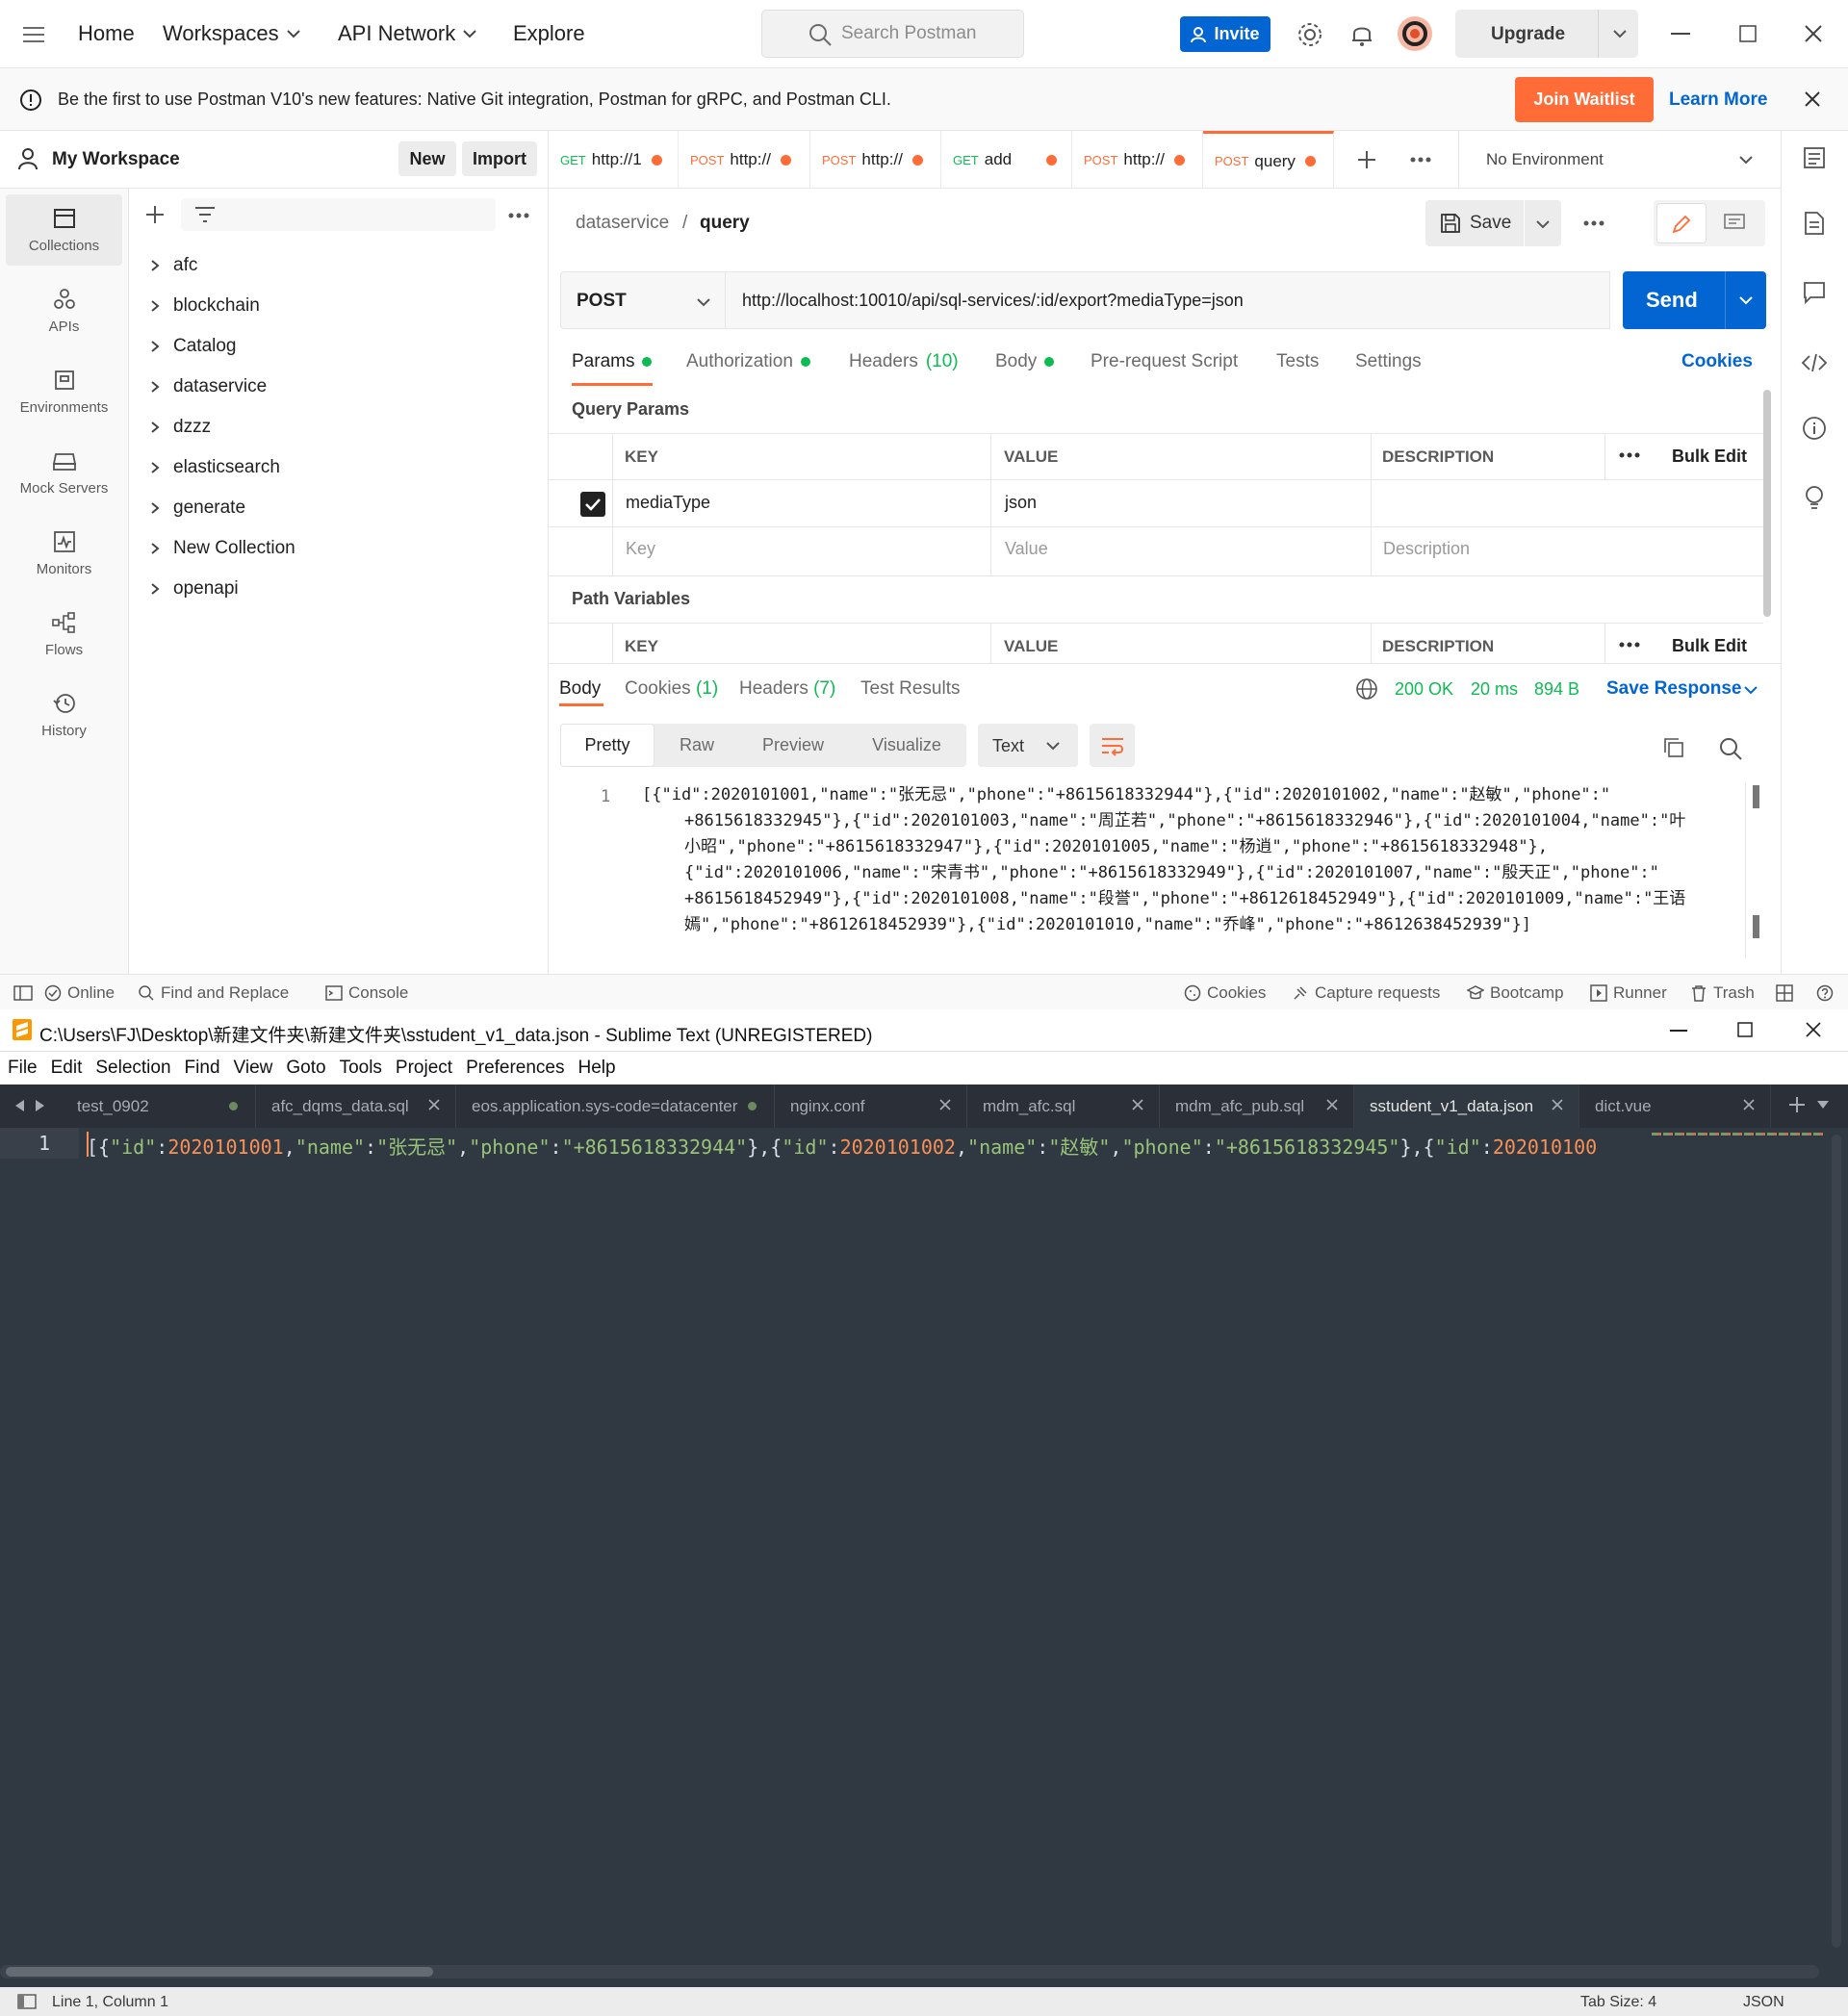  Describe the element at coordinates (1426, 549) in the screenshot. I see `param-description-placeholder: Description` at that location.